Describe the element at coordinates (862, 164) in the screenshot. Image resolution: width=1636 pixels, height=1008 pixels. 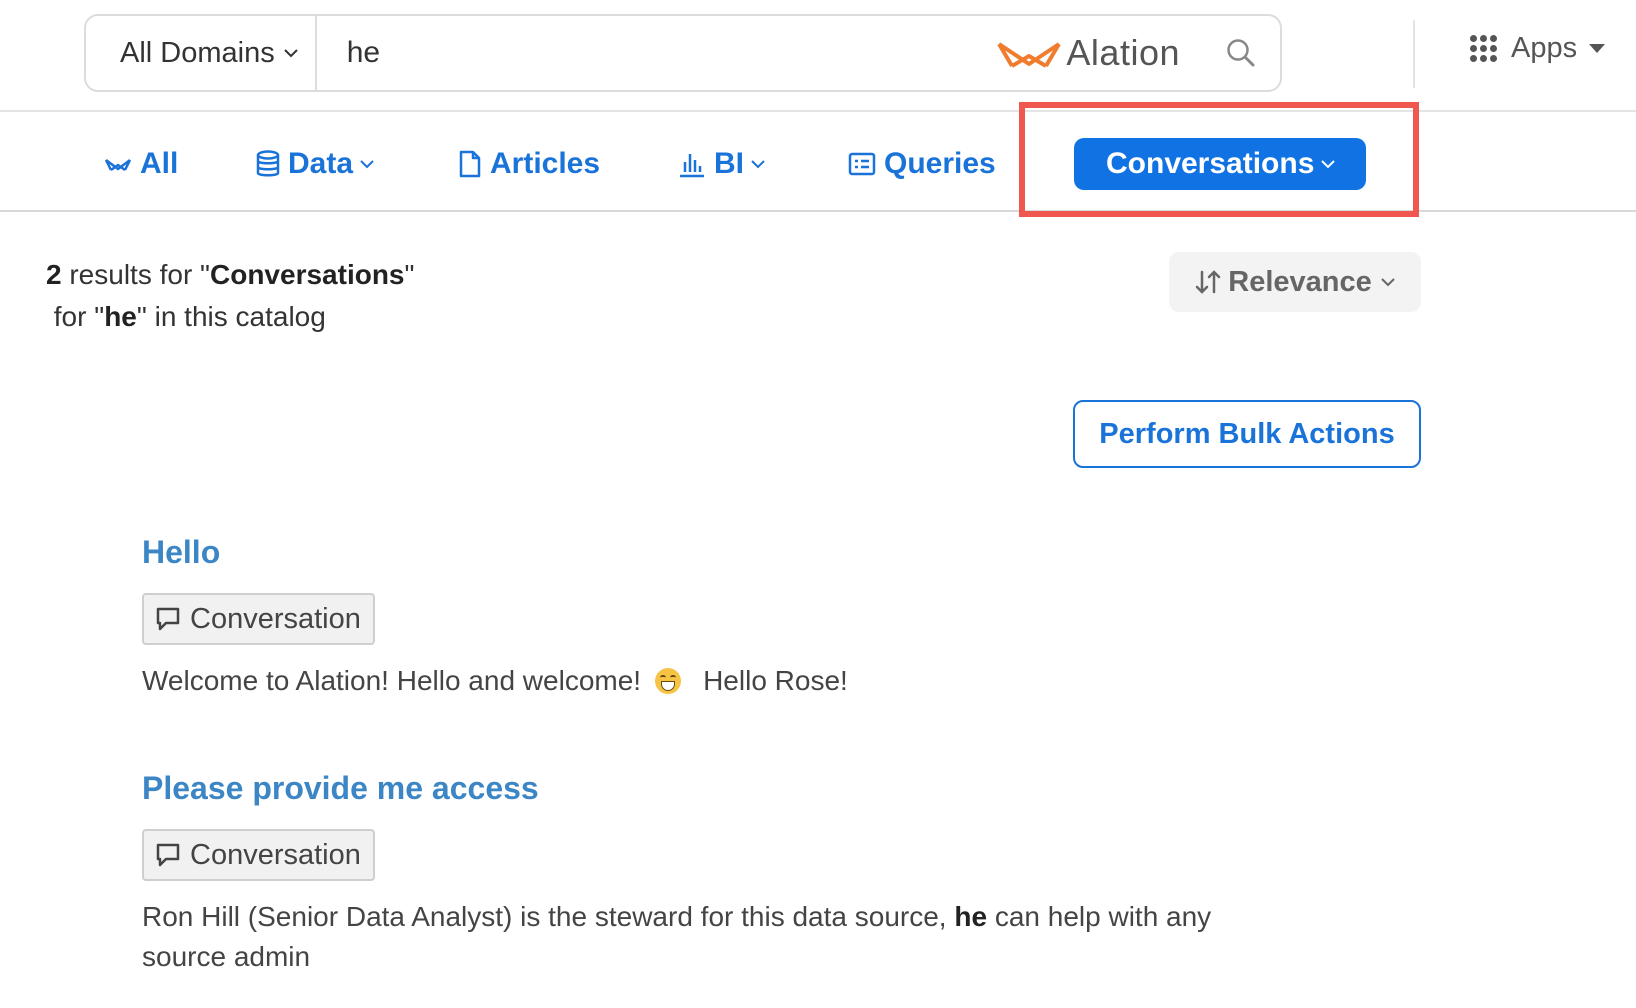
I see `query-icon` at that location.